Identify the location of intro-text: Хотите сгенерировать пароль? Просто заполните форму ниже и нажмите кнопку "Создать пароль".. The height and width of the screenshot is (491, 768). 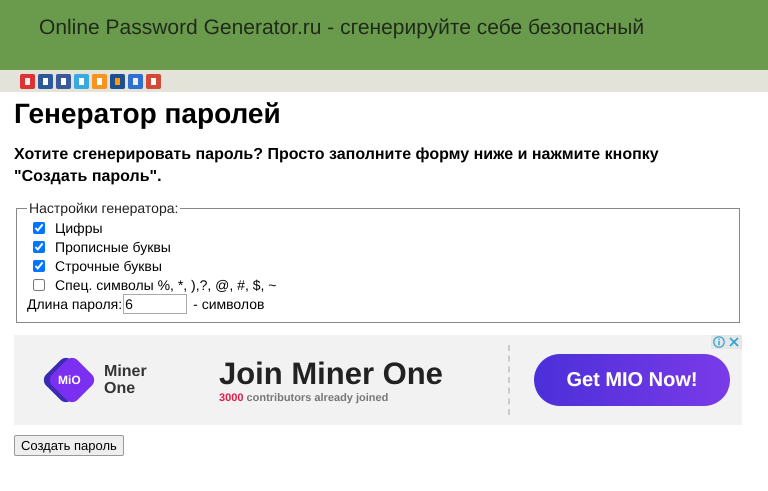
(337, 166).